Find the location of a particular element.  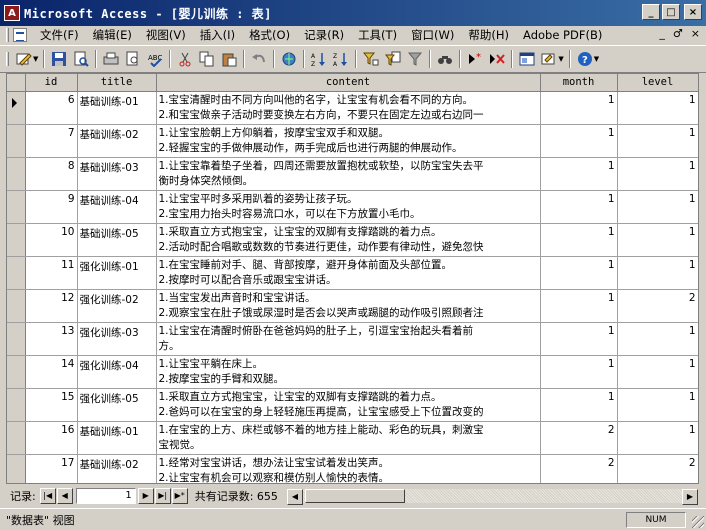

cell-id: 16 is located at coordinates (51, 438).